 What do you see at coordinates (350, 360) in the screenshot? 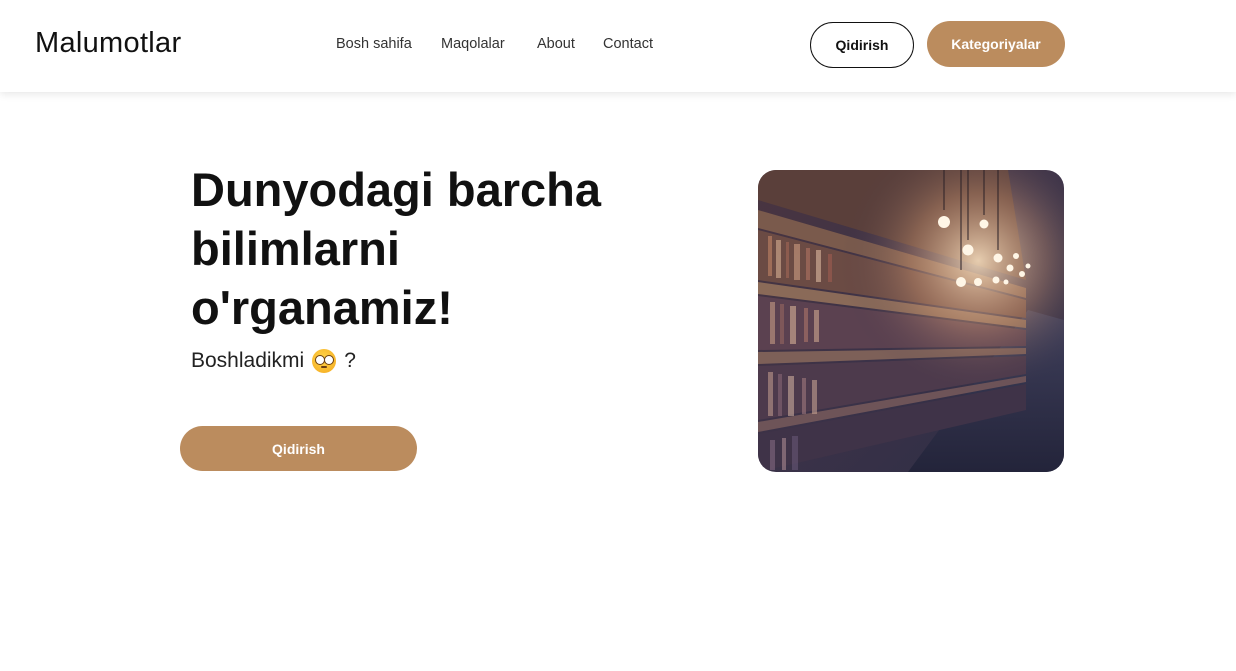
I see `hero-subtitle-question: ?` at bounding box center [350, 360].